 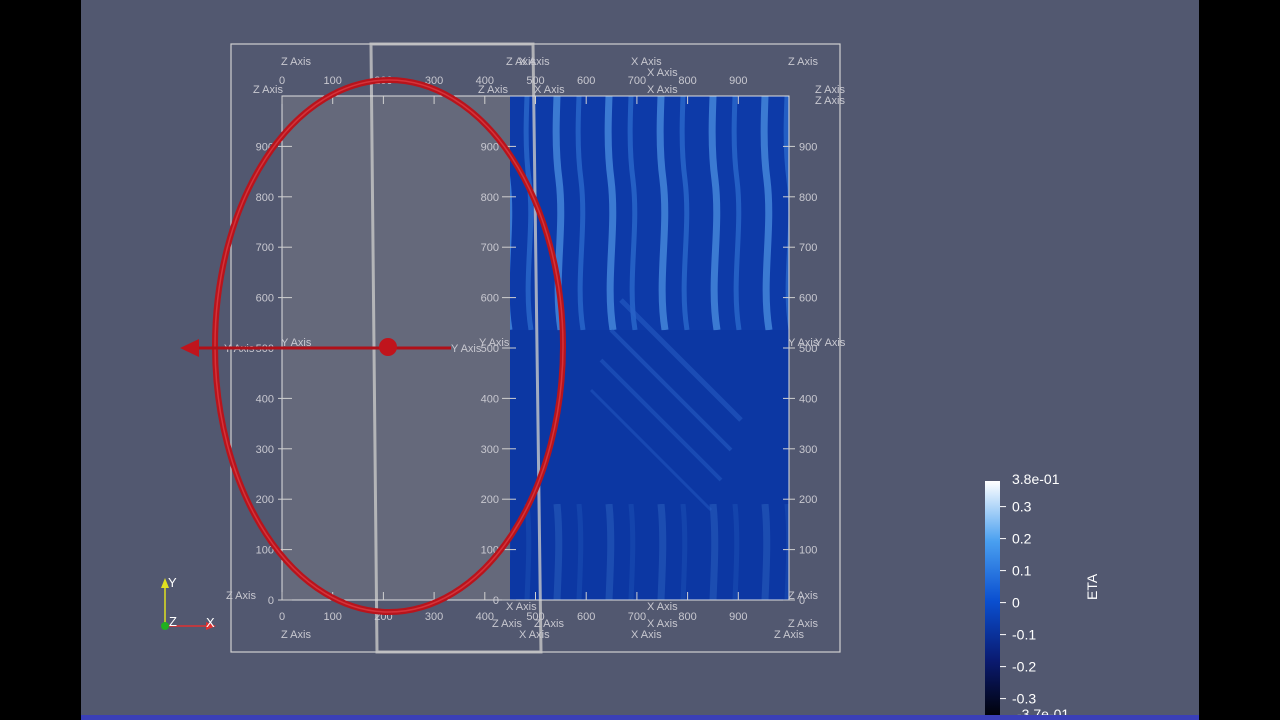 What do you see at coordinates (388, 347) in the screenshot?
I see `red-center-handle` at bounding box center [388, 347].